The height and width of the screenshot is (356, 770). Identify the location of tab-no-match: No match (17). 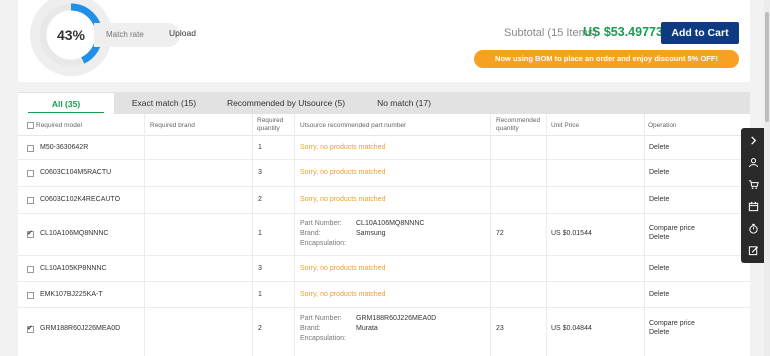
(404, 103).